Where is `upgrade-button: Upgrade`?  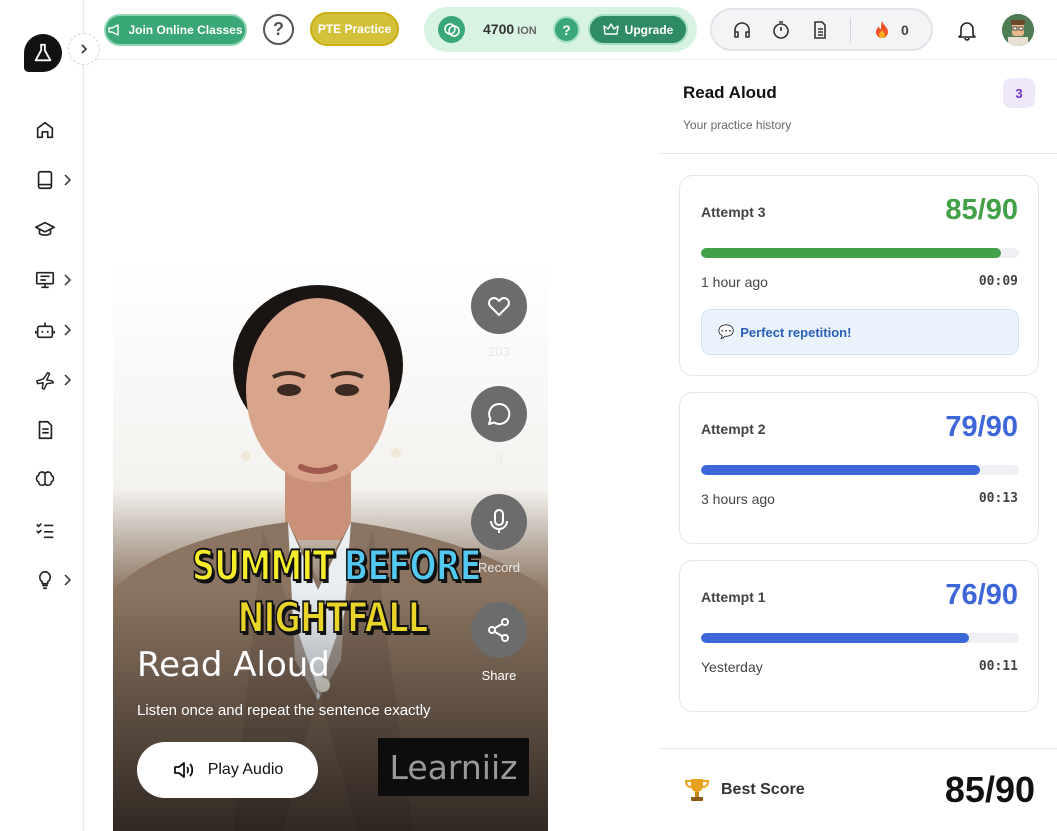 upgrade-button: Upgrade is located at coordinates (638, 29).